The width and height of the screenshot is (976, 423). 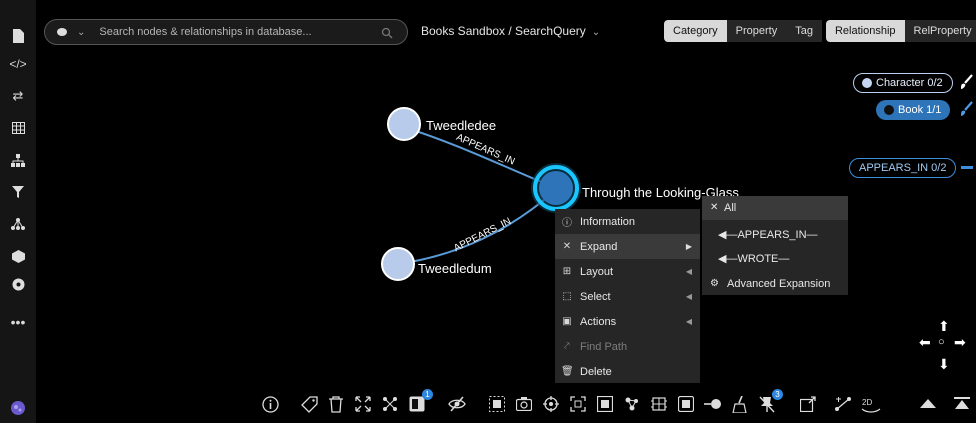 What do you see at coordinates (390, 404) in the screenshot?
I see `graph-layout-icon` at bounding box center [390, 404].